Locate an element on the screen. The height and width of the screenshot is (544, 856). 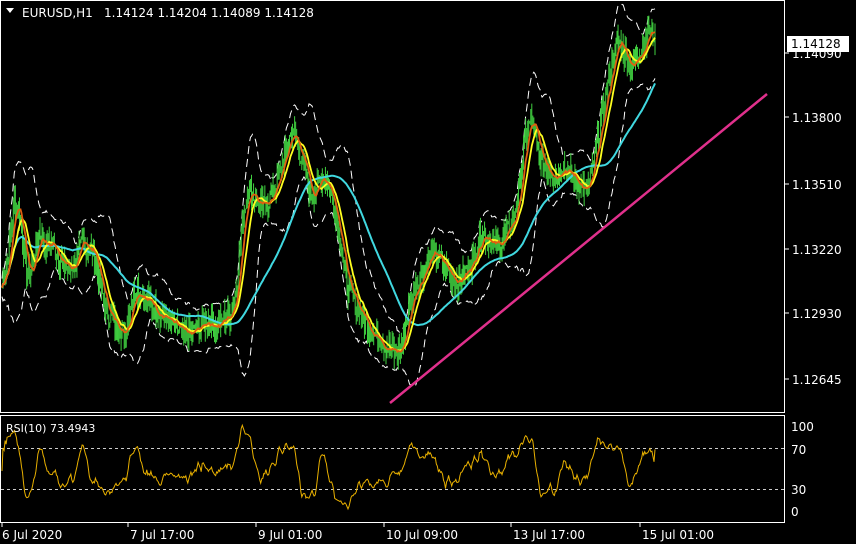
dropdown-triangle-icon is located at coordinates (10, 10).